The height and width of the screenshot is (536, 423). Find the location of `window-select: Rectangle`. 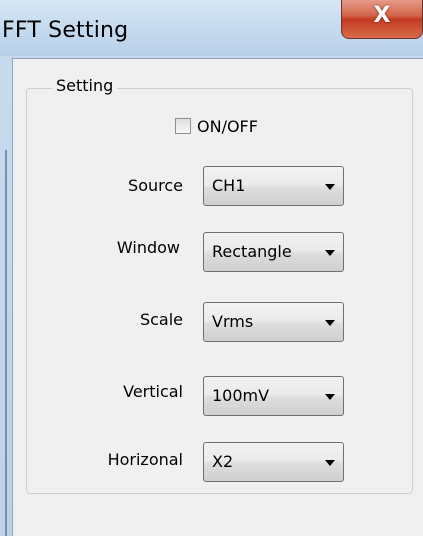

window-select: Rectangle is located at coordinates (273, 252).